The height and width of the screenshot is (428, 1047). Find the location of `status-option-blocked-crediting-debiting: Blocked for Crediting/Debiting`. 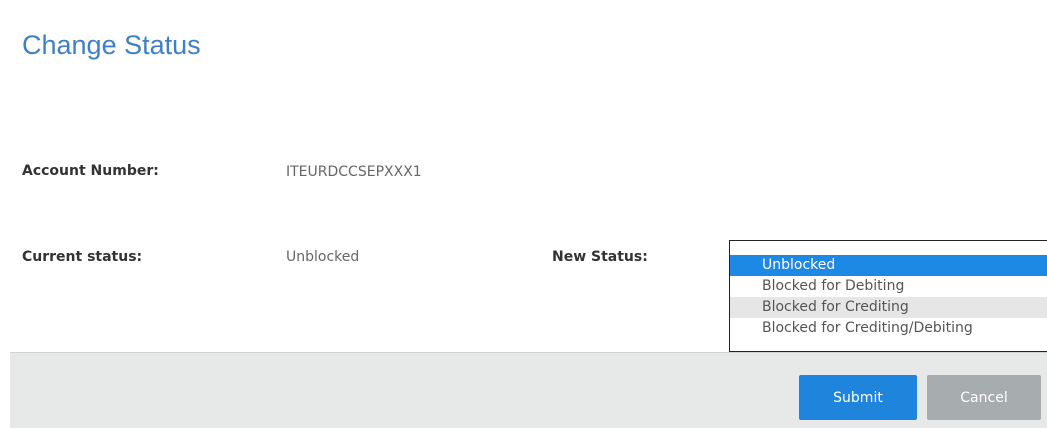

status-option-blocked-crediting-debiting: Blocked for Crediting/Debiting is located at coordinates (888, 328).